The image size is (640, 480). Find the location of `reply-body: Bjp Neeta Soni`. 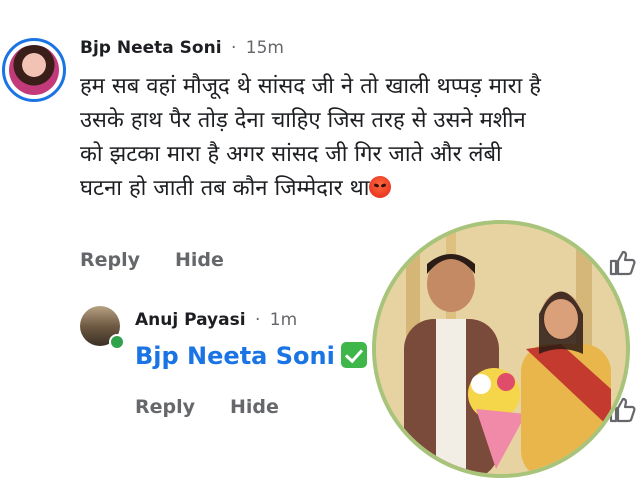

reply-body: Bjp Neeta Soni is located at coordinates (251, 356).